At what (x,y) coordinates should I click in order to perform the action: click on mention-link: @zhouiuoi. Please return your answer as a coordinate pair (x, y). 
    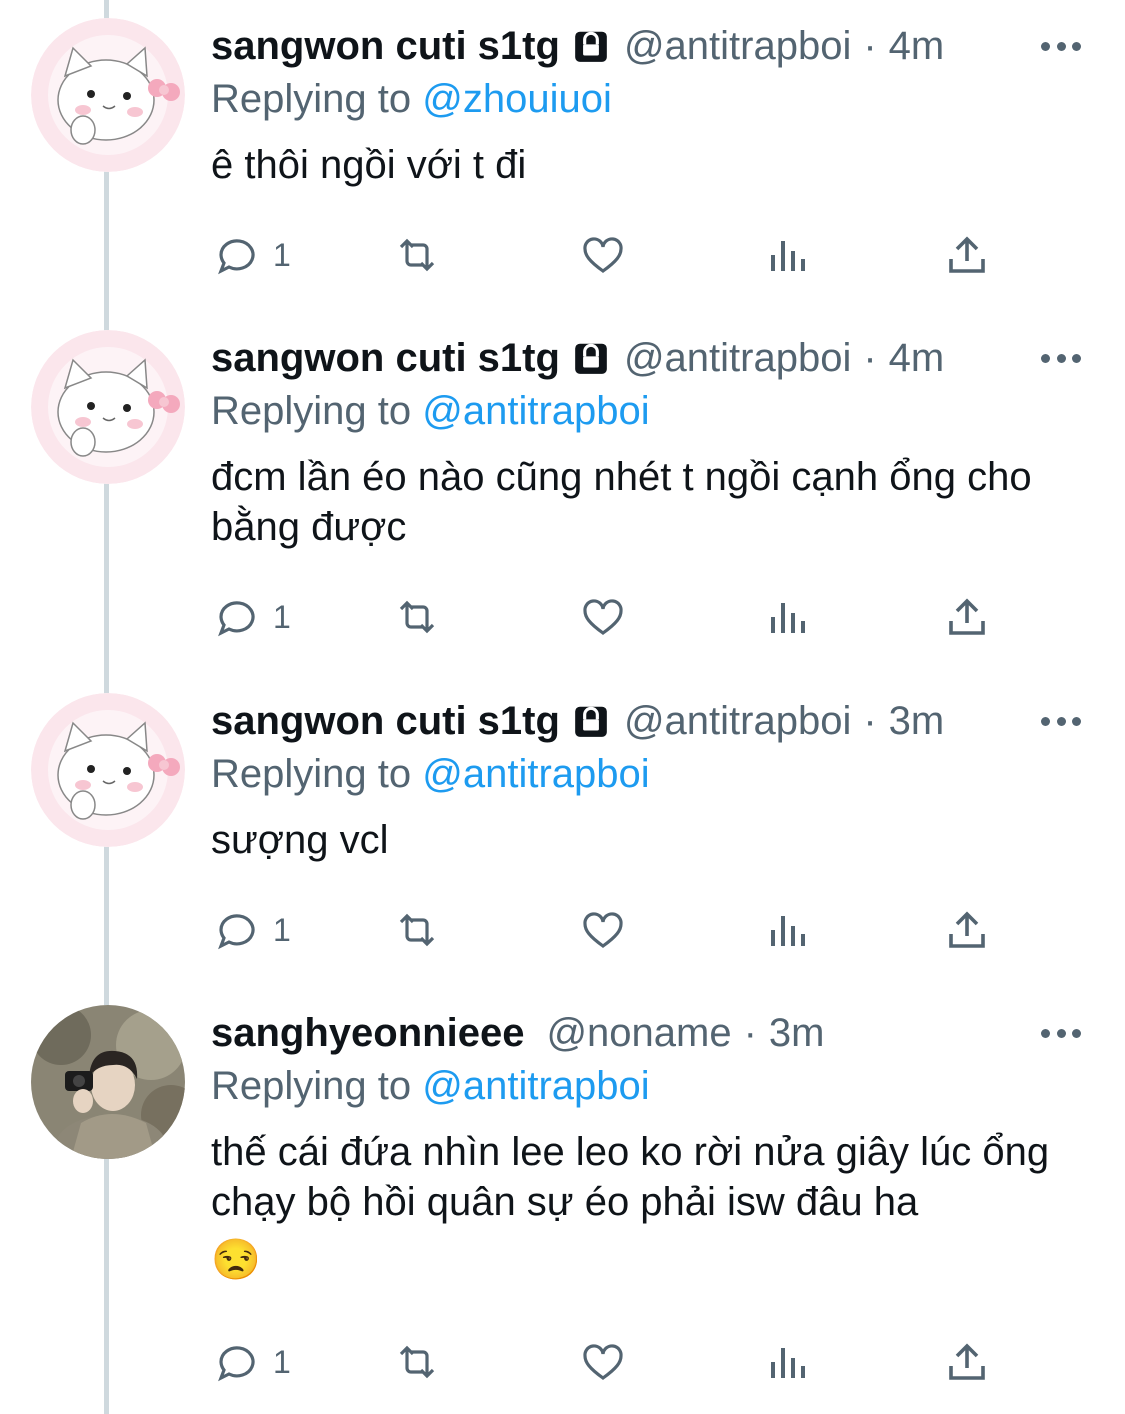
    Looking at the image, I should click on (517, 99).